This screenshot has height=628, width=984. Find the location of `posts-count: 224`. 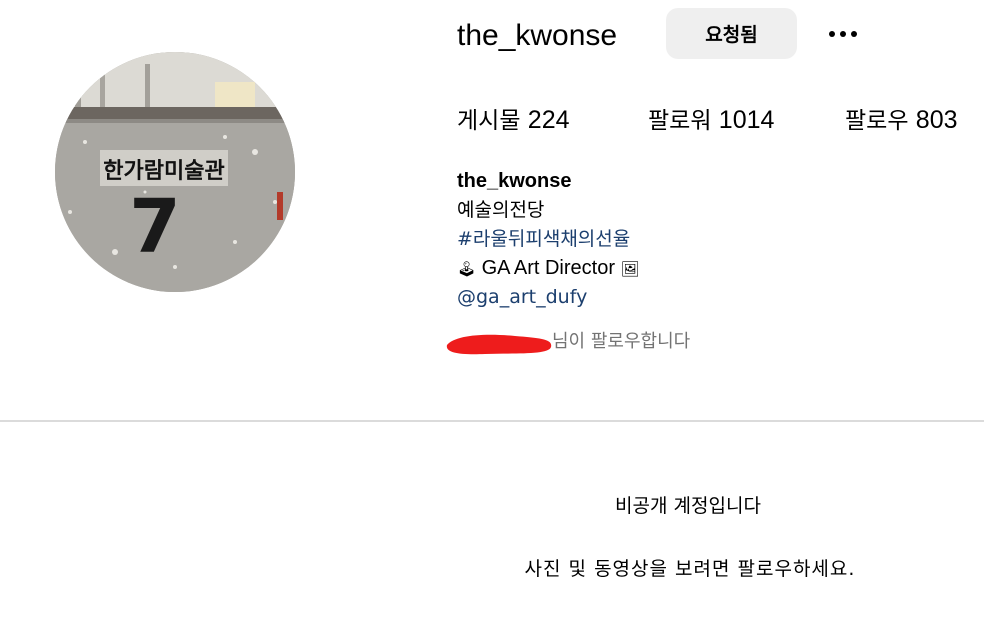

posts-count: 224 is located at coordinates (548, 120).